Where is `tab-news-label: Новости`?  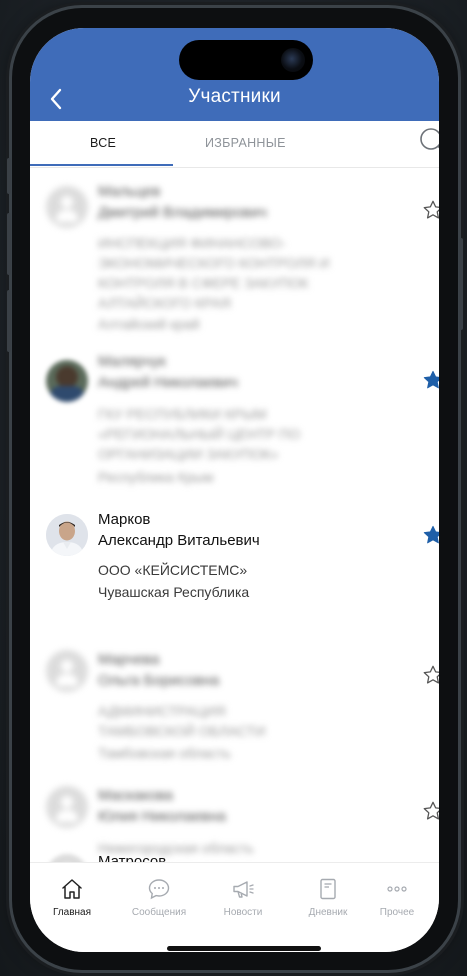
tab-news-label: Новости is located at coordinates (243, 912).